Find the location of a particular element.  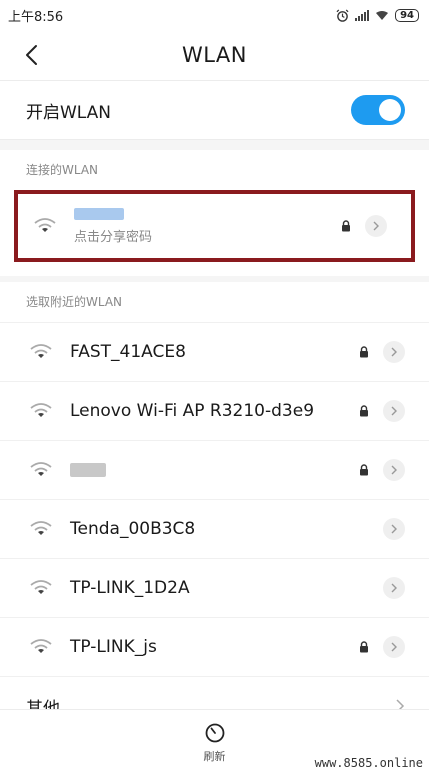

wifi-network-row: Tenda_00B3C8 is located at coordinates (214, 528).